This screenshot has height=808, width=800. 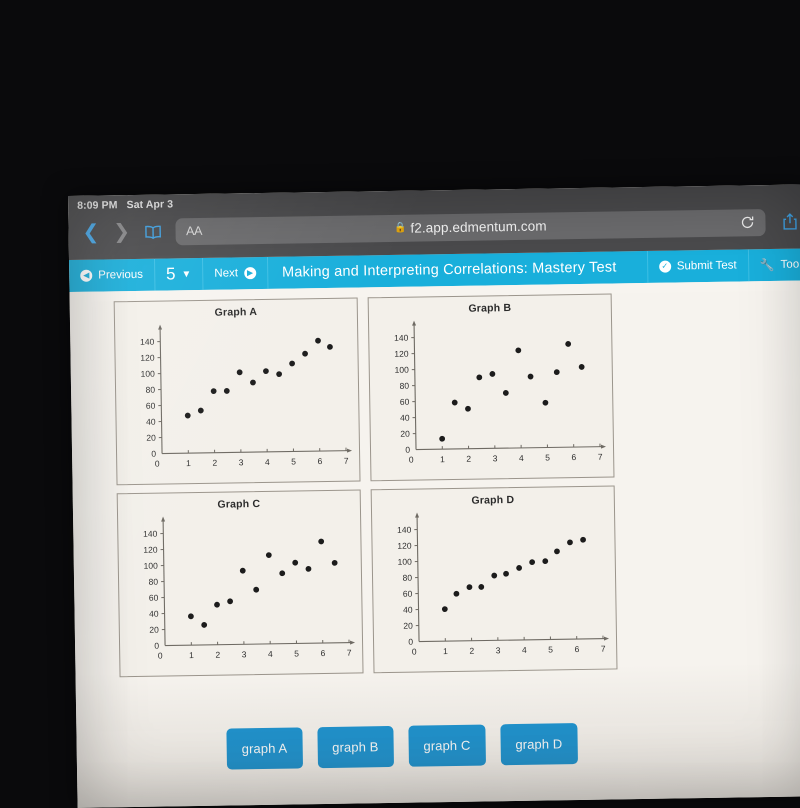 I want to click on question-number-dropdown: 5 ▼, so click(x=179, y=274).